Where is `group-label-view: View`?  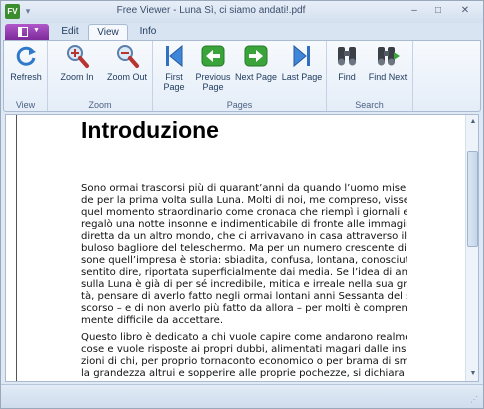
group-label-view: View is located at coordinates (25, 105).